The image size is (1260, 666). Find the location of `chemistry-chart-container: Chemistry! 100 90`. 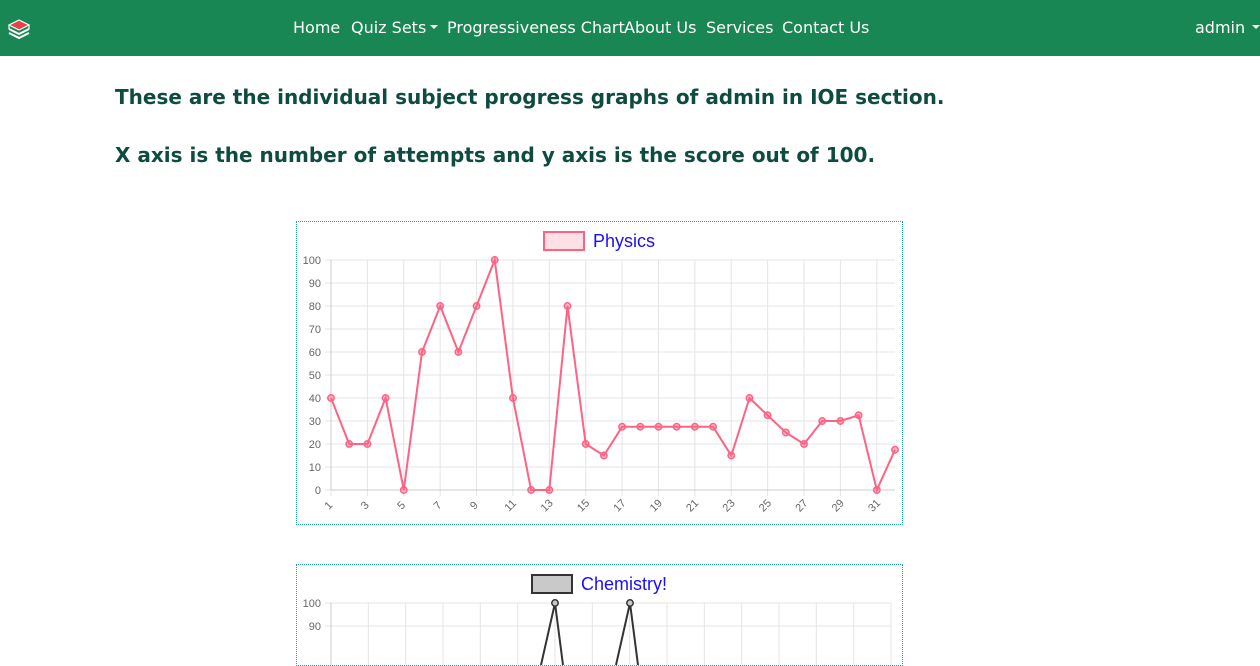

chemistry-chart-container: Chemistry! 100 90 is located at coordinates (599, 615).